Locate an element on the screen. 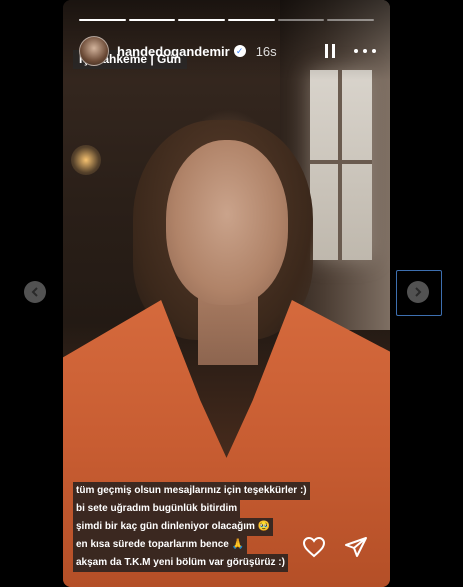 The image size is (463, 587). photo-face is located at coordinates (227, 222).